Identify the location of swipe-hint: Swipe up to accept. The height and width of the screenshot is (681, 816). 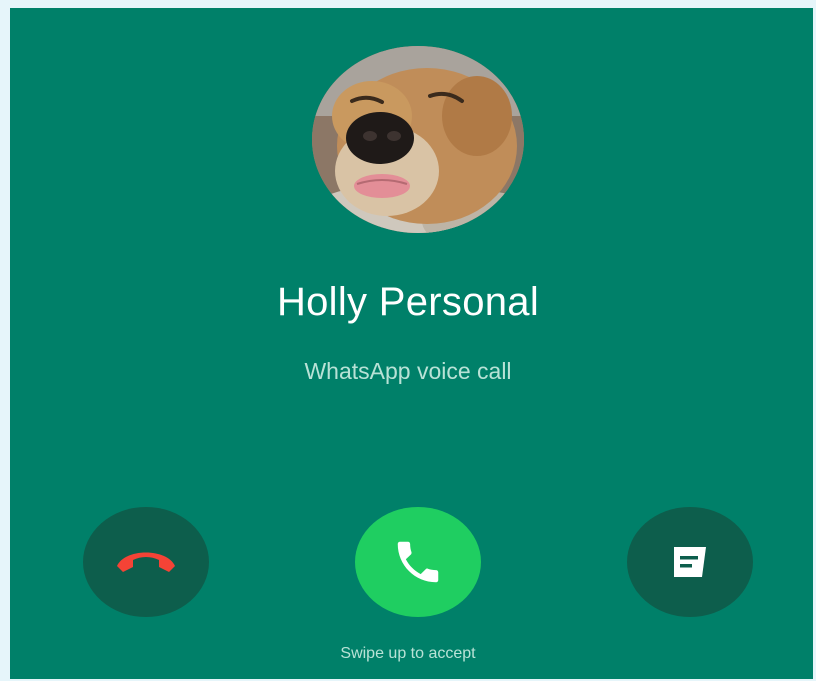
(408, 653).